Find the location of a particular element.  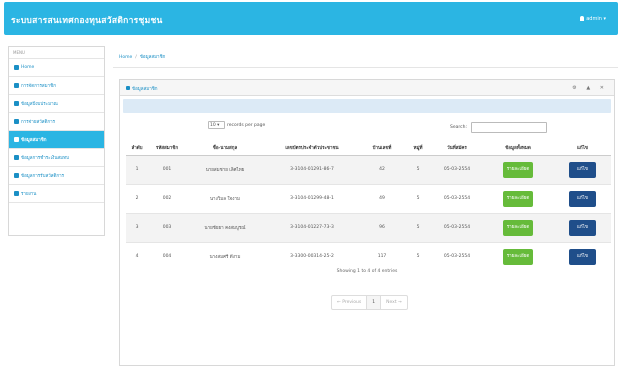

column-header: รหัสสมาชิก is located at coordinates (167, 148).